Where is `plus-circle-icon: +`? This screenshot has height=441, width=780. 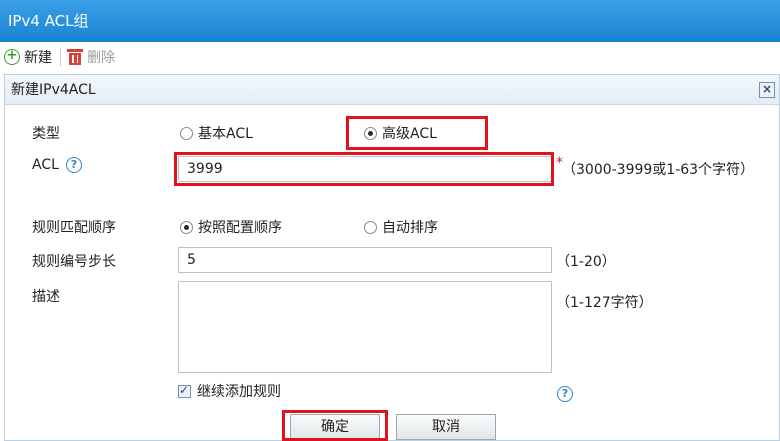 plus-circle-icon: + is located at coordinates (12, 57).